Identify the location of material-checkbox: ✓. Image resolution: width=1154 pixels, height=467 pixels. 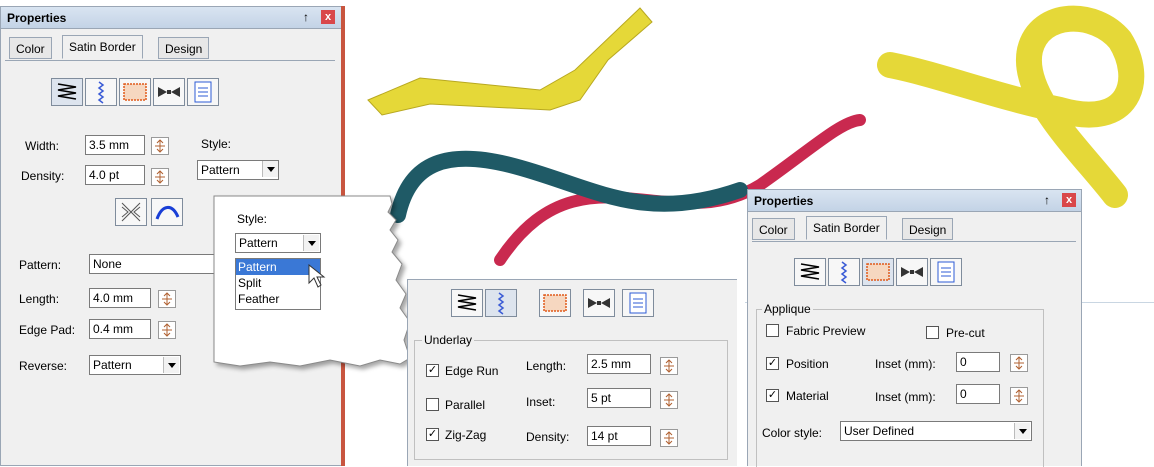
(772, 395).